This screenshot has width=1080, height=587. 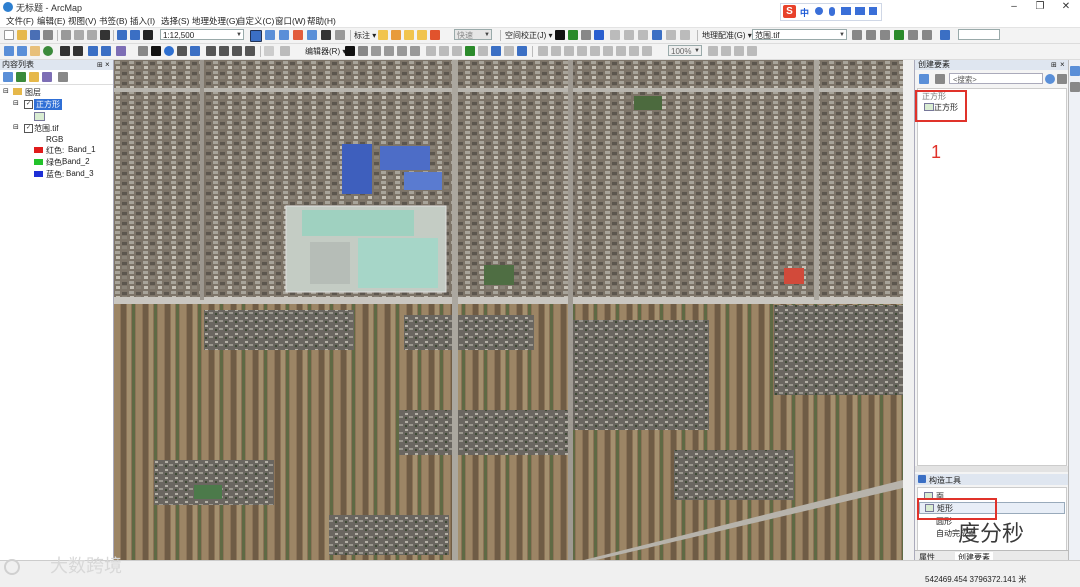 What do you see at coordinates (6, 91) in the screenshot?
I see `layers-collapse-icon: ⊟` at bounding box center [6, 91].